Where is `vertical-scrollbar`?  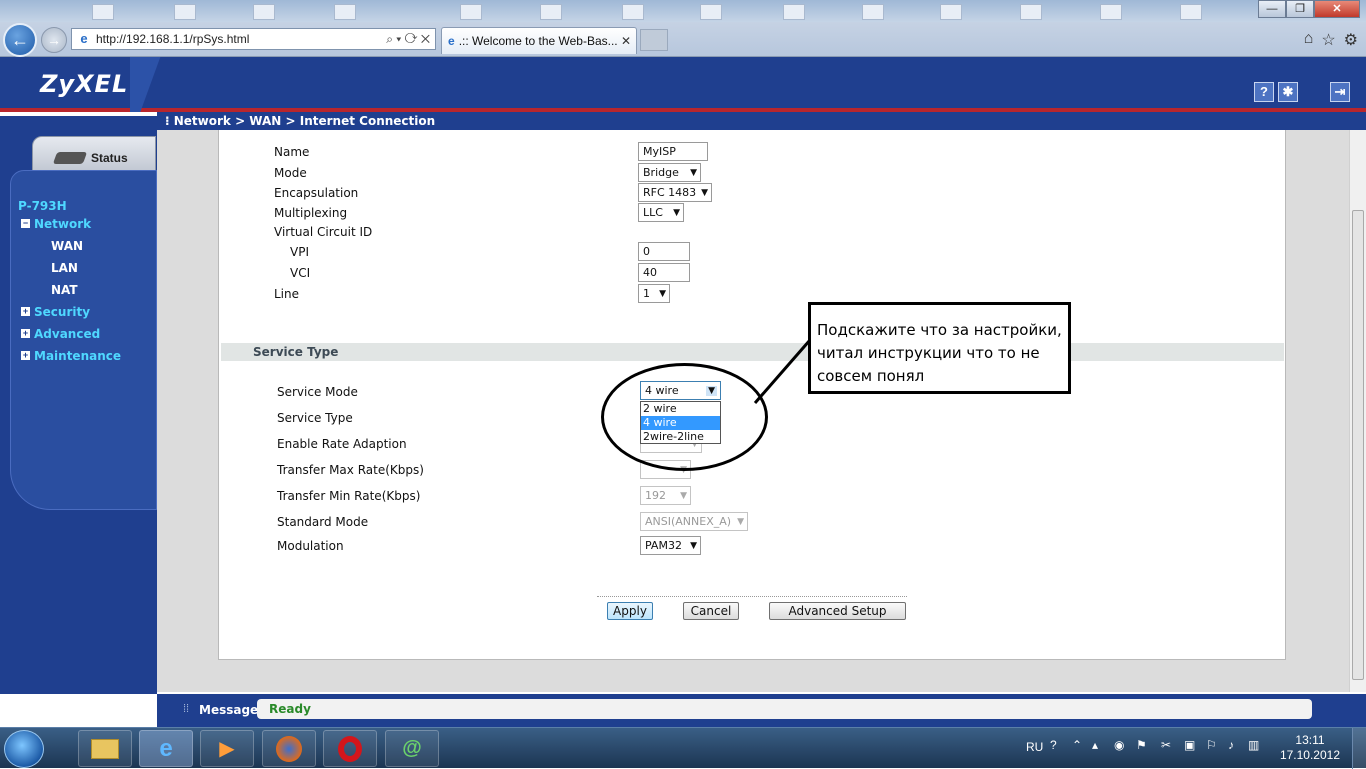 vertical-scrollbar is located at coordinates (1357, 411).